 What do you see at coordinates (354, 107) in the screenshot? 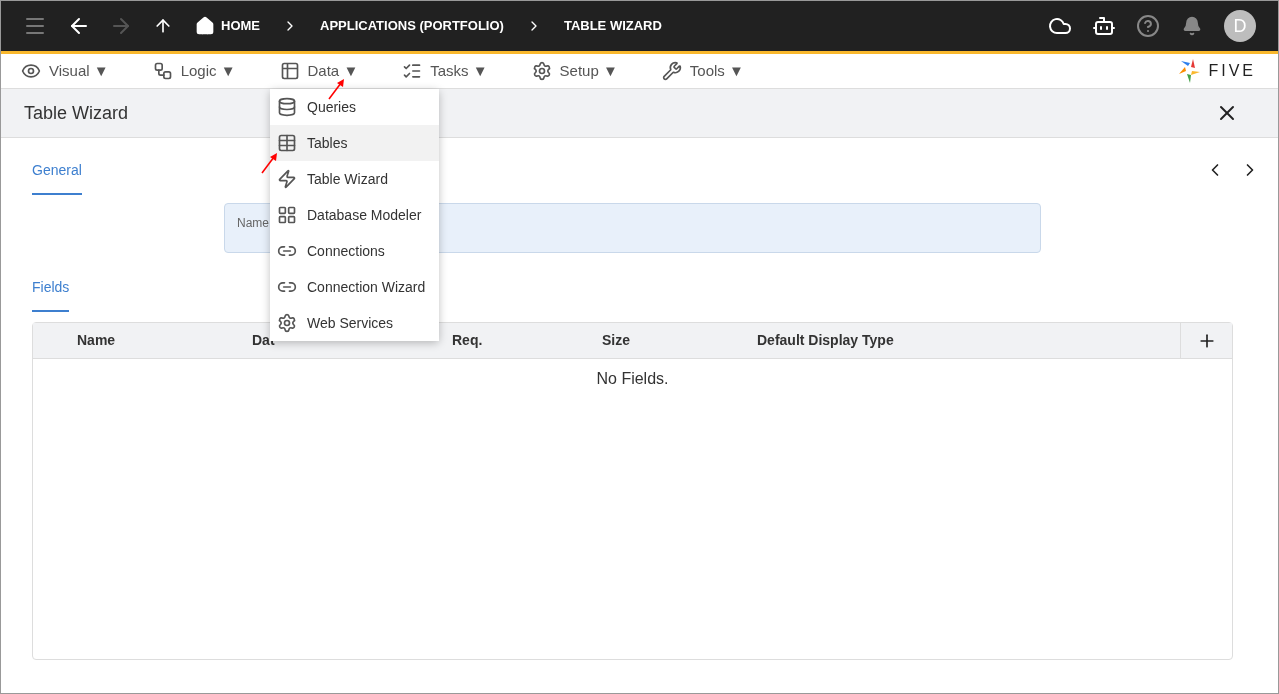
I see `dropdown-item: Queries` at bounding box center [354, 107].